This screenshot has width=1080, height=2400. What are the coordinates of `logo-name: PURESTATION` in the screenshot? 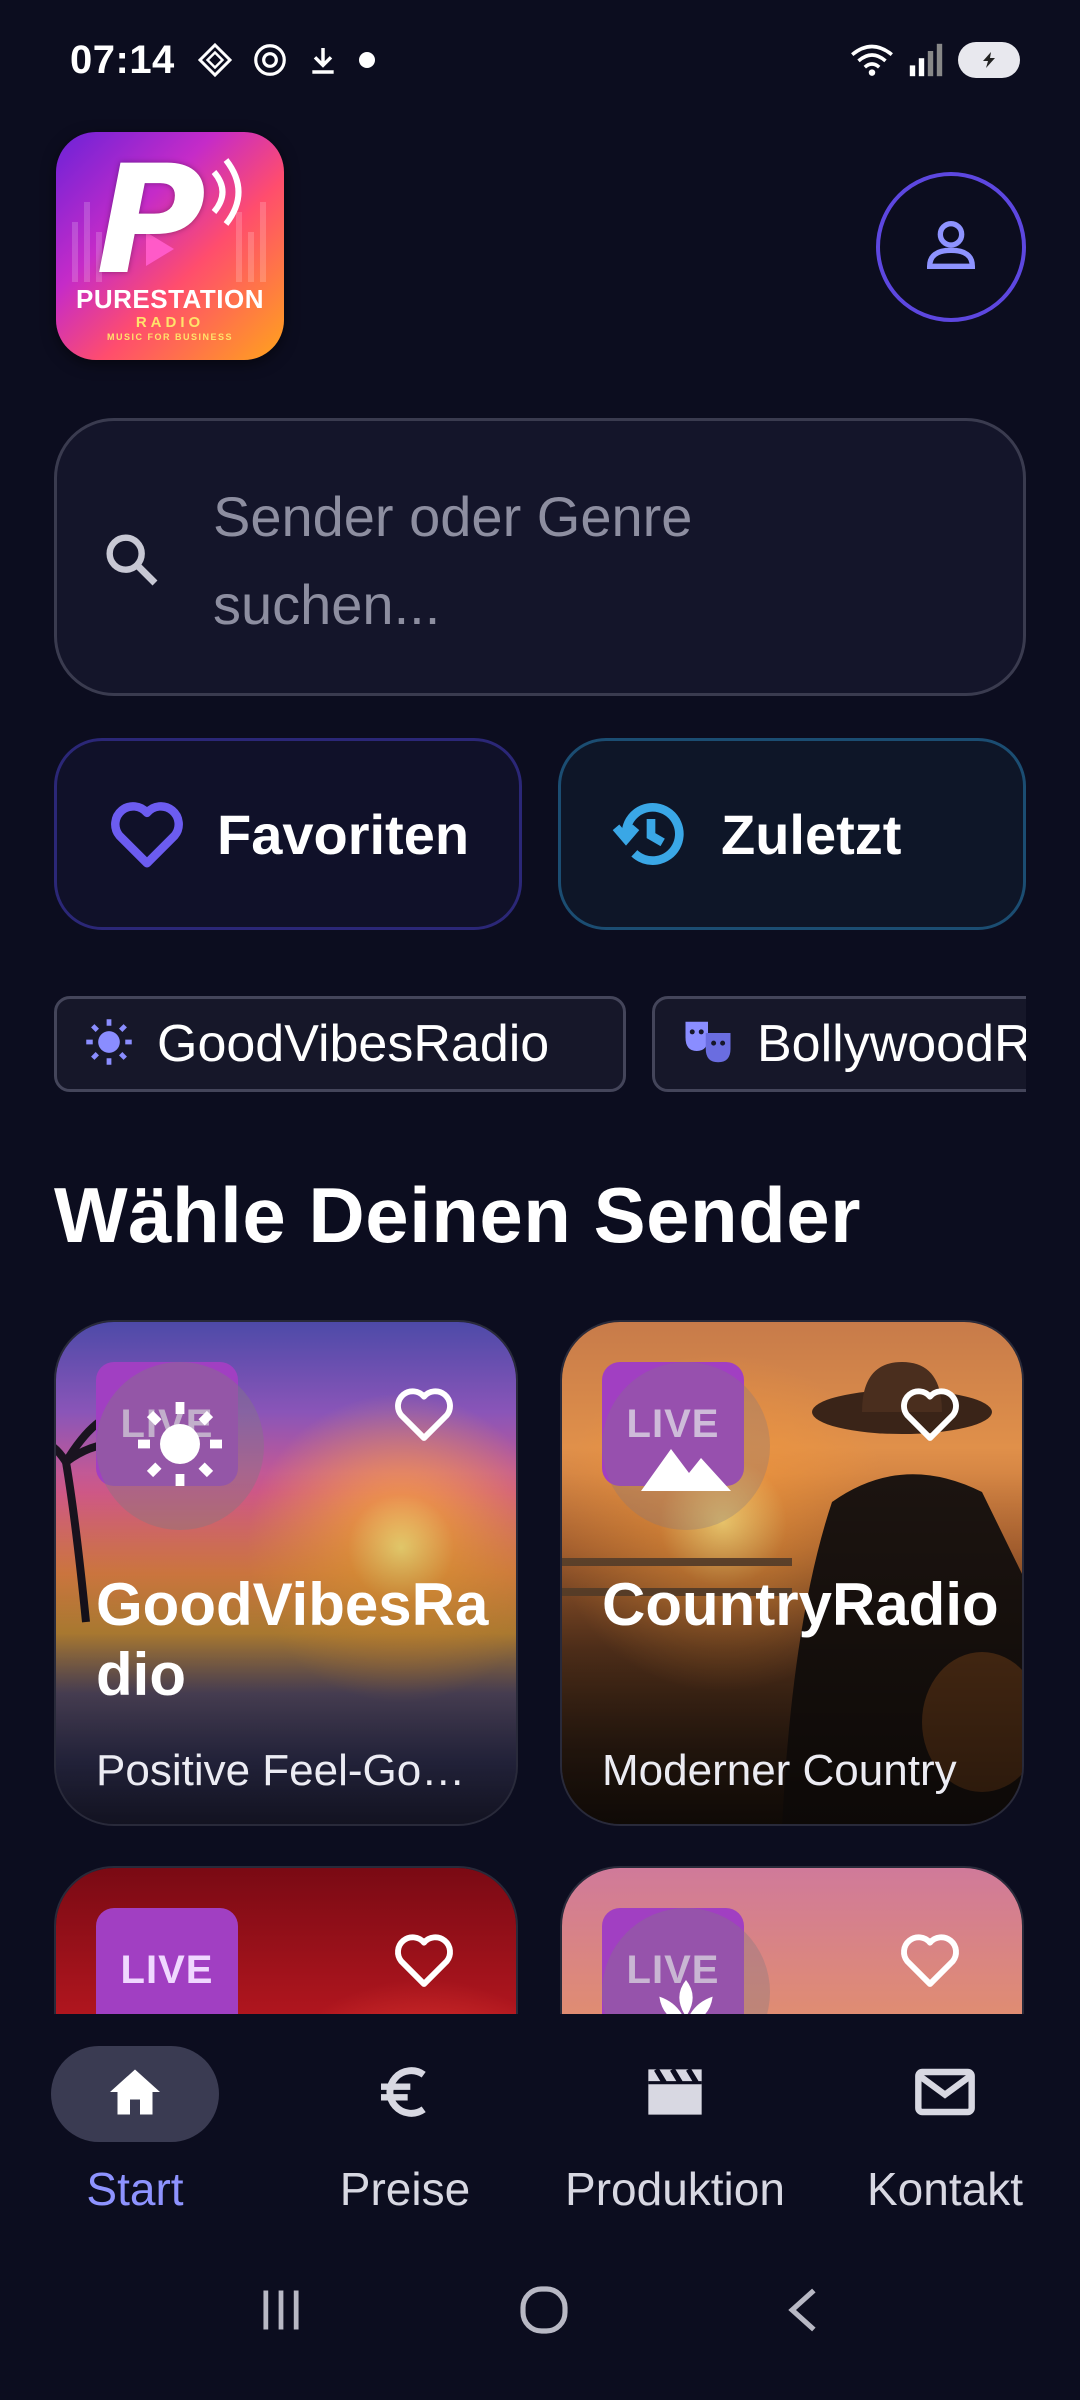 It's located at (170, 299).